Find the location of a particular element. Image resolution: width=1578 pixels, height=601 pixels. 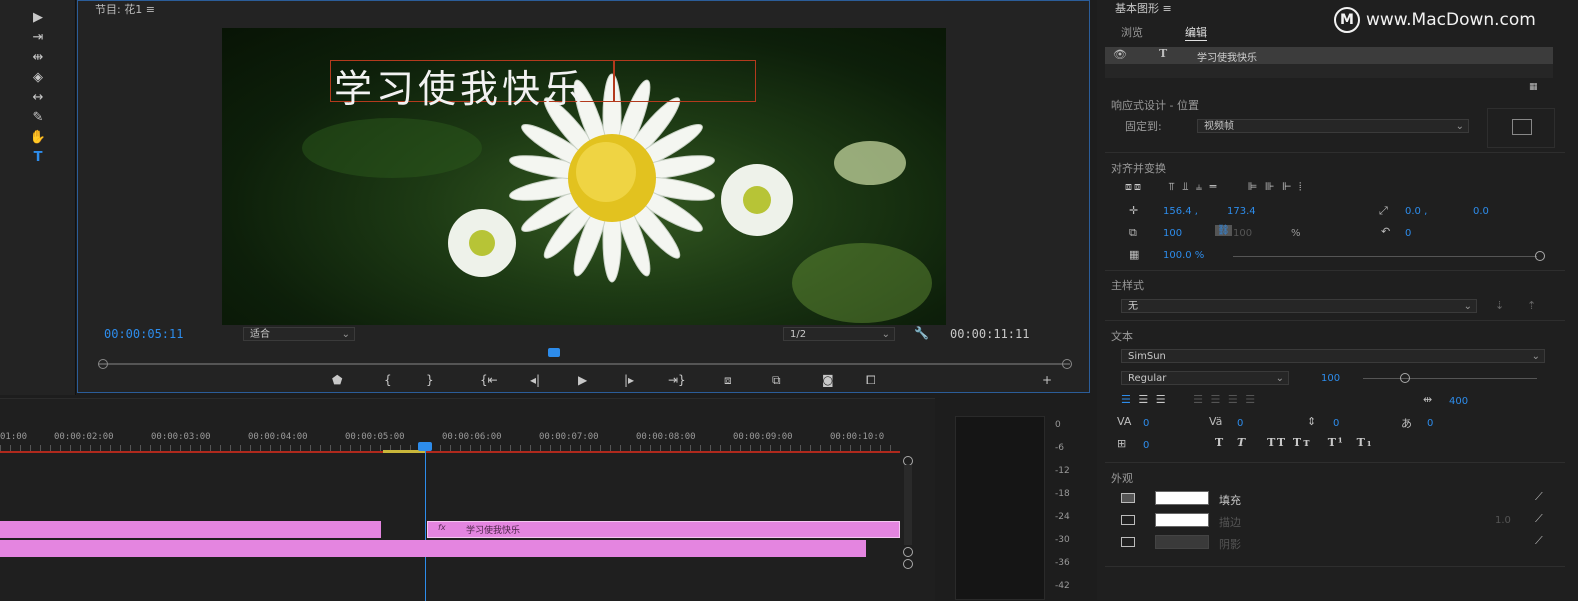

razor-tool-icon: ◈ is located at coordinates (38, 78).